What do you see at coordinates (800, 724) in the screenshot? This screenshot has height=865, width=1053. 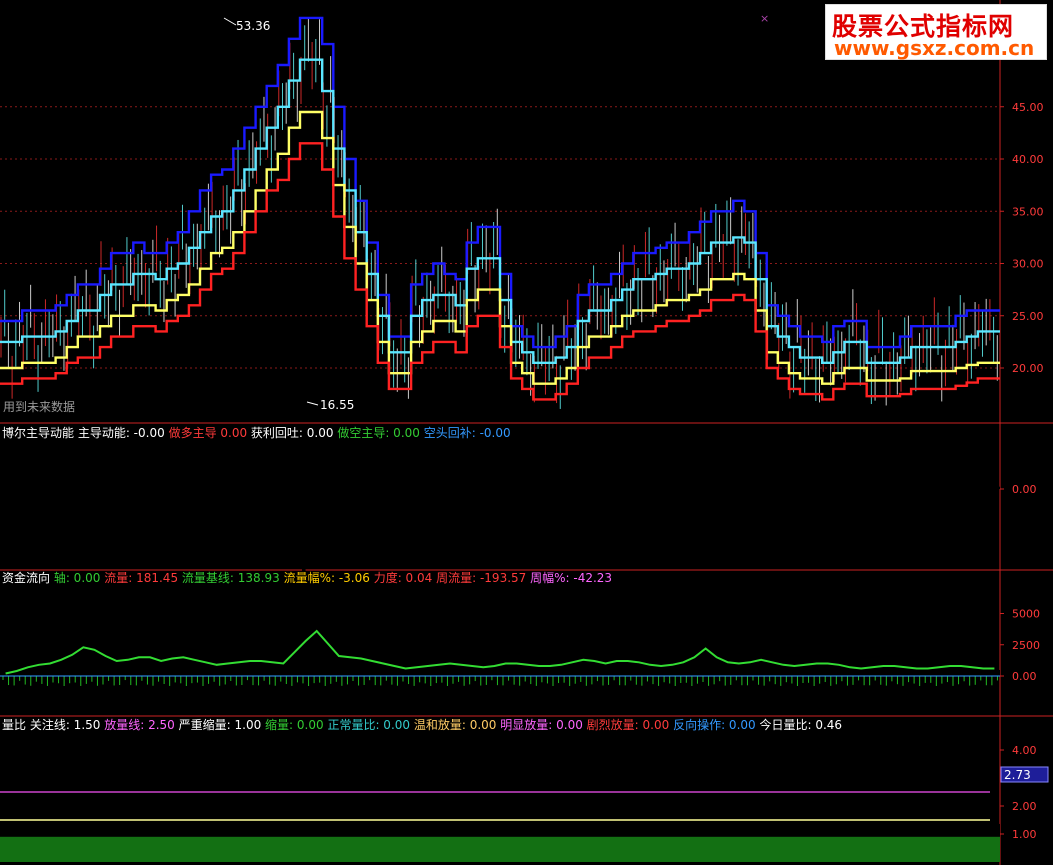 I see `legend-item: 今日量比: 0.46` at bounding box center [800, 724].